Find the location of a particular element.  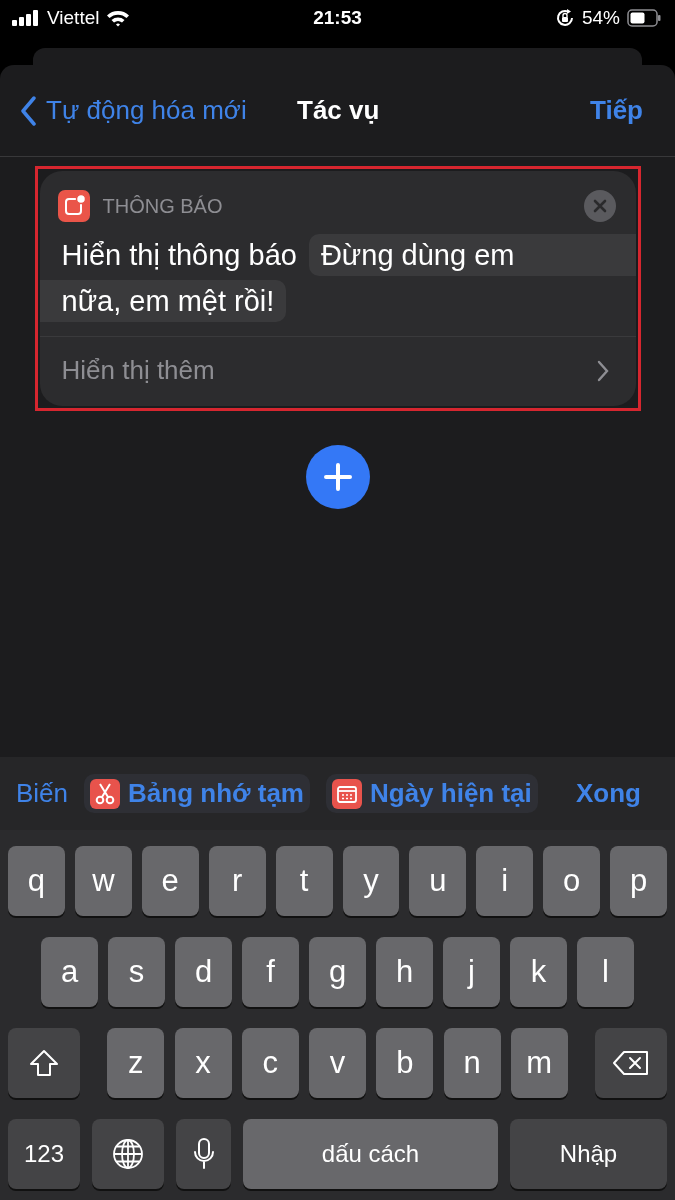

globe-key is located at coordinates (128, 1154).